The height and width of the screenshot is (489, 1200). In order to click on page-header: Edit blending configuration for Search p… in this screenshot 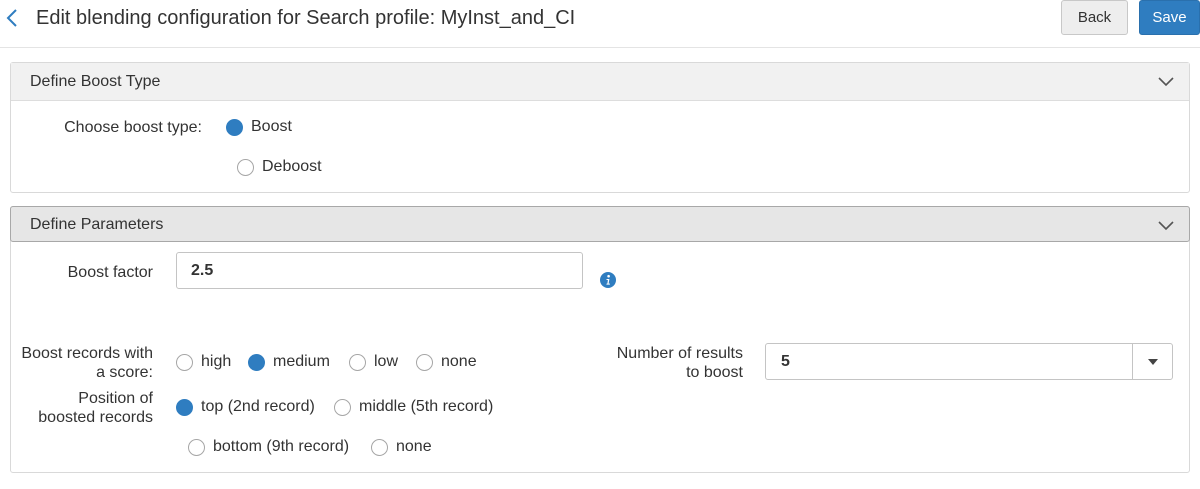, I will do `click(600, 24)`.